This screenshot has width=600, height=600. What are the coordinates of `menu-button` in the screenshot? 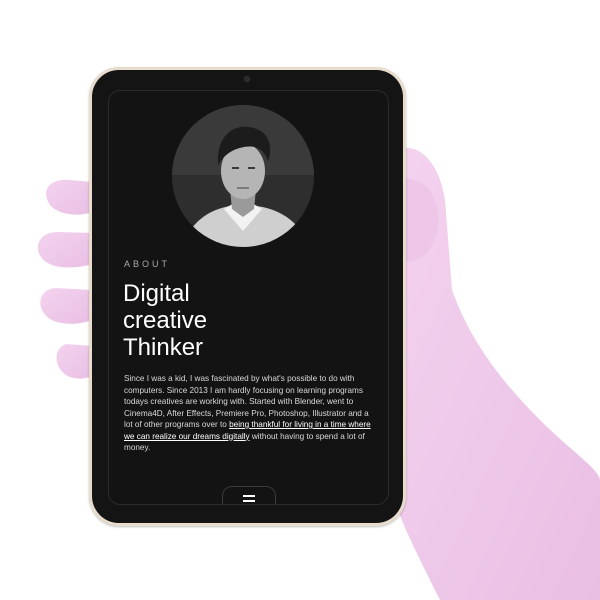 It's located at (249, 495).